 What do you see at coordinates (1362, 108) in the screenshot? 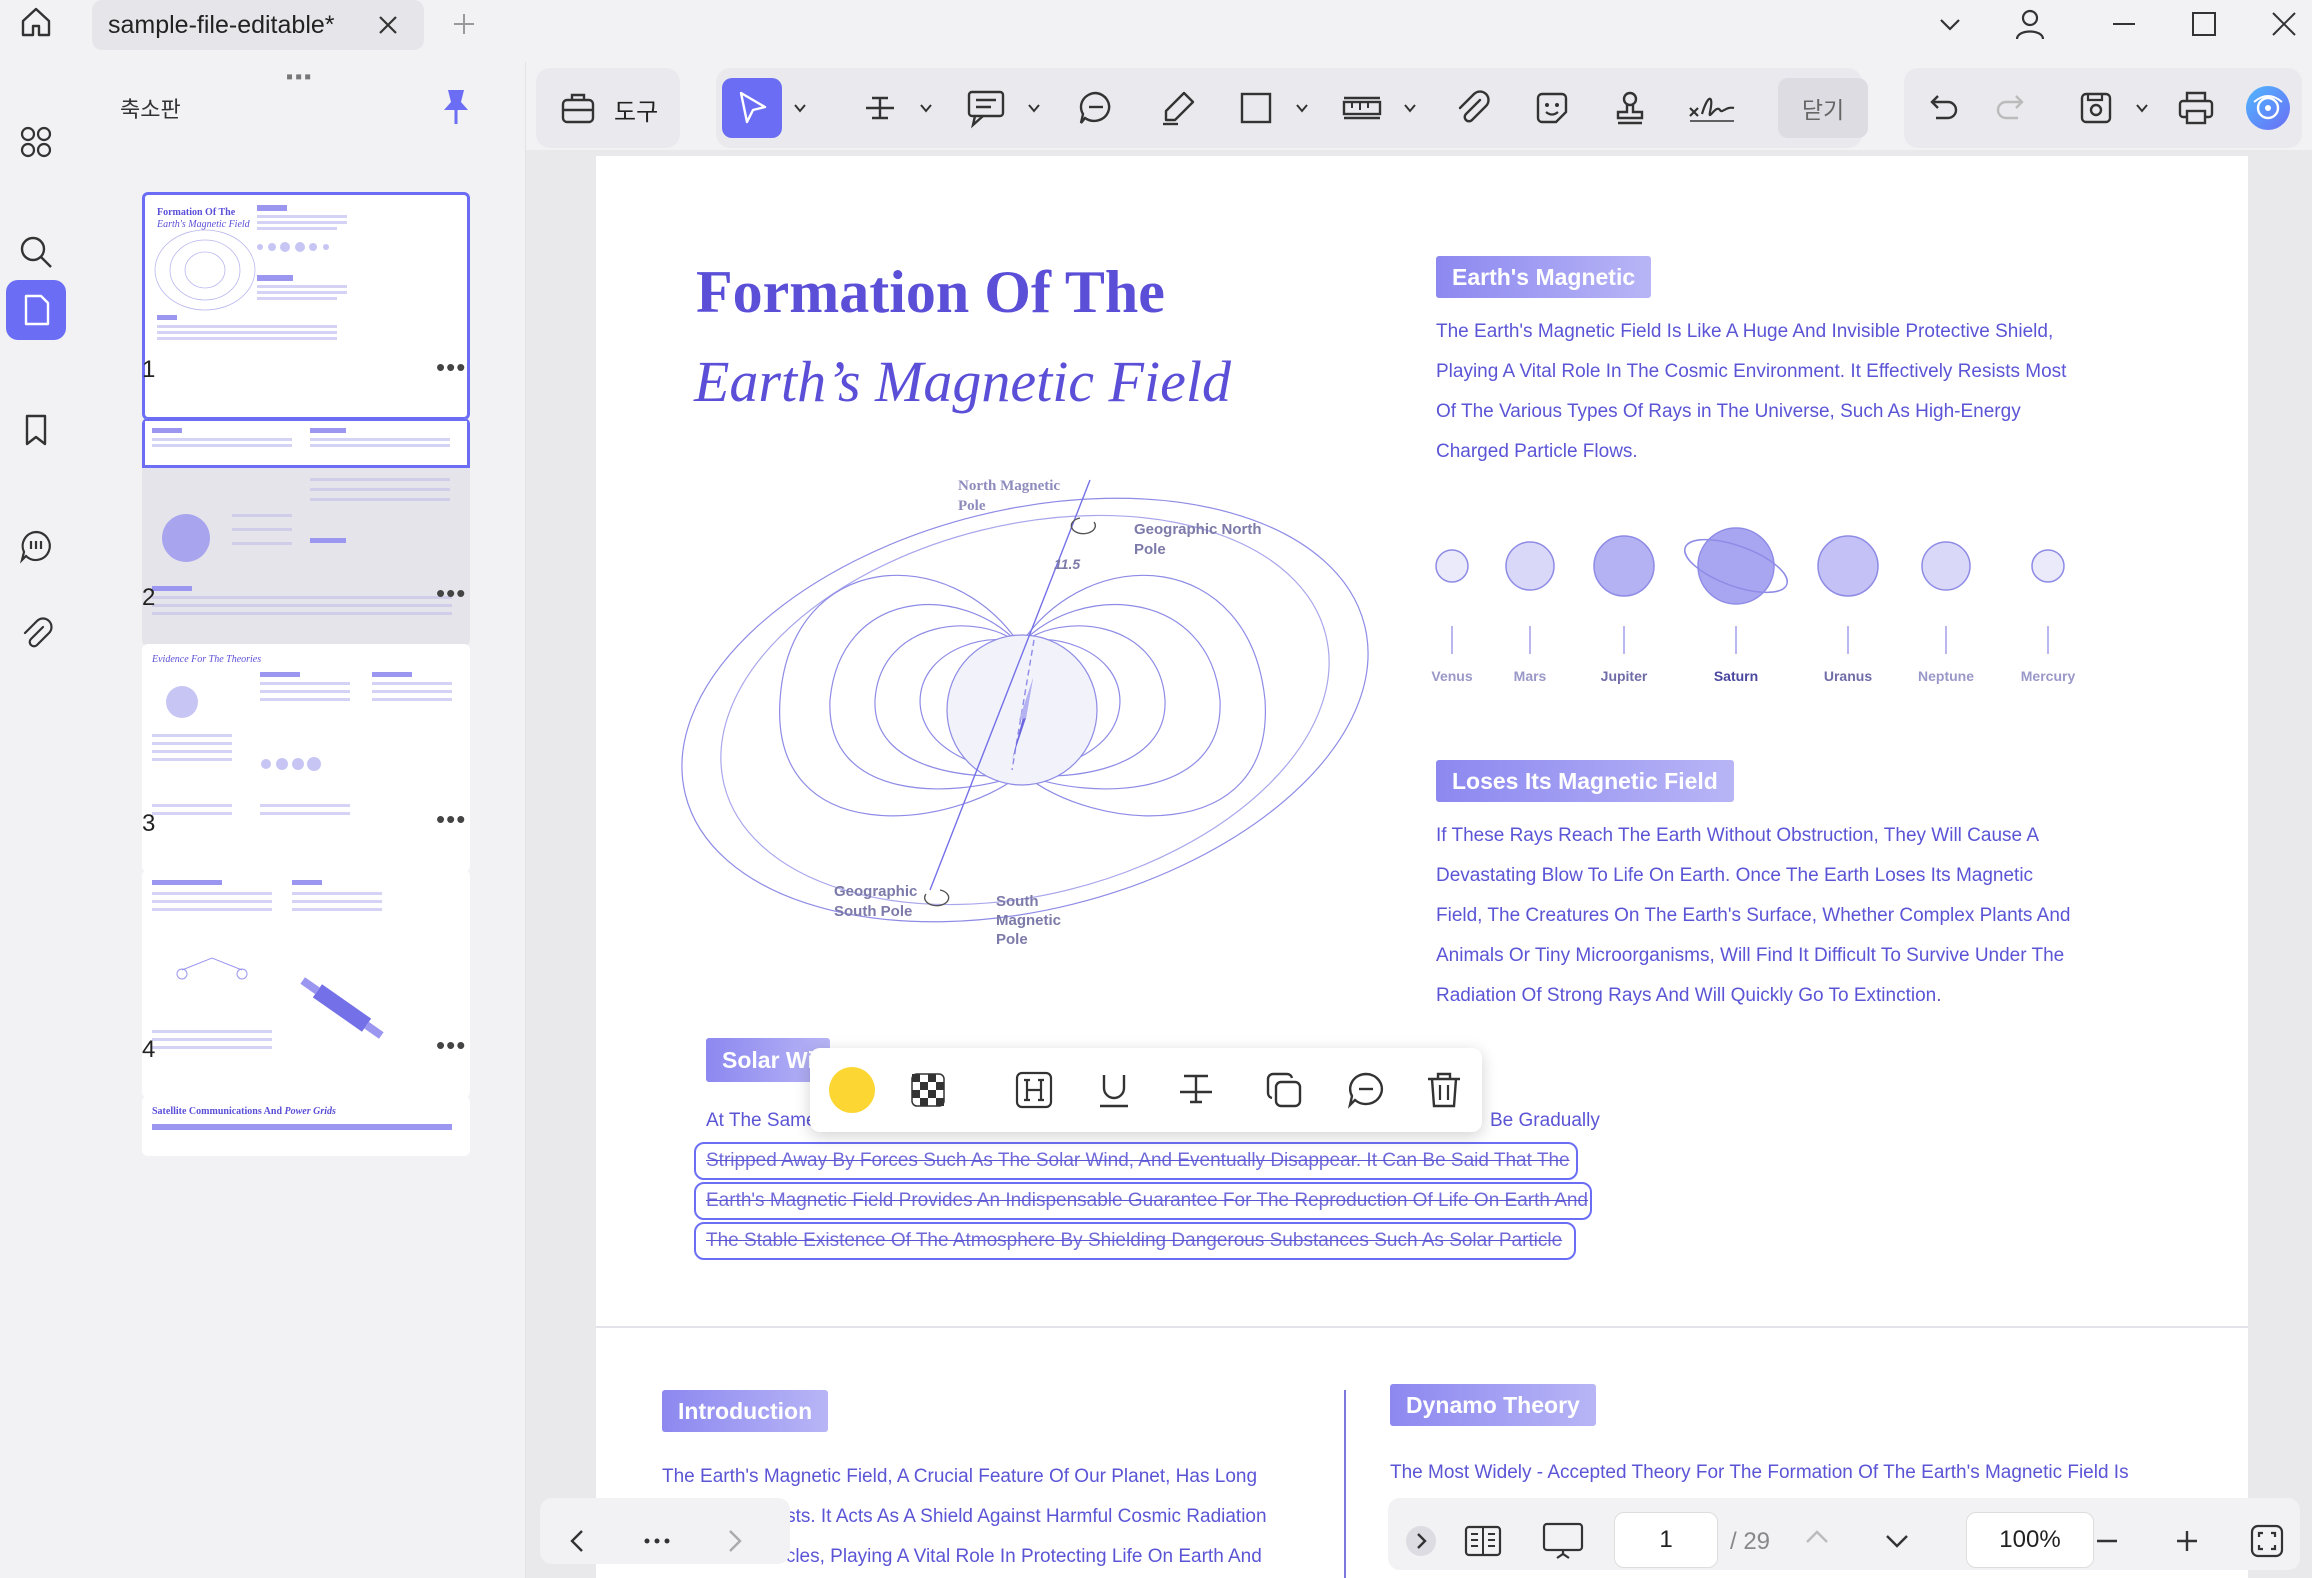
I see `measure-ruler-icon` at bounding box center [1362, 108].